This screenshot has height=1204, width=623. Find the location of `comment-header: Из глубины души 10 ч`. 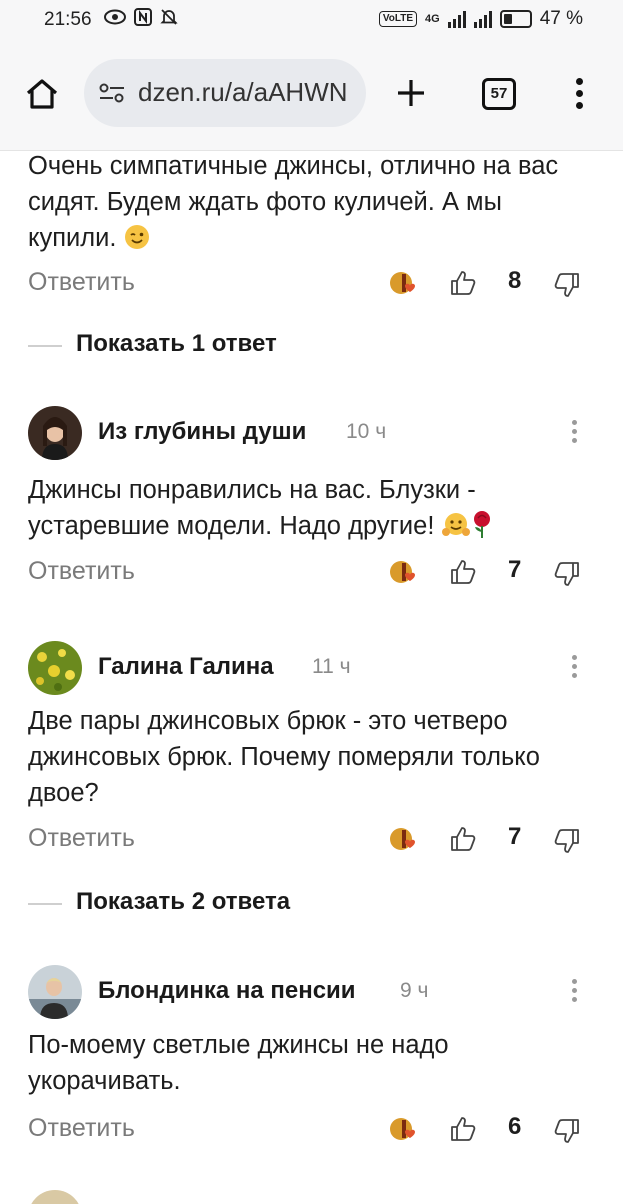

comment-header: Из глубины души 10 ч is located at coordinates (308, 433).